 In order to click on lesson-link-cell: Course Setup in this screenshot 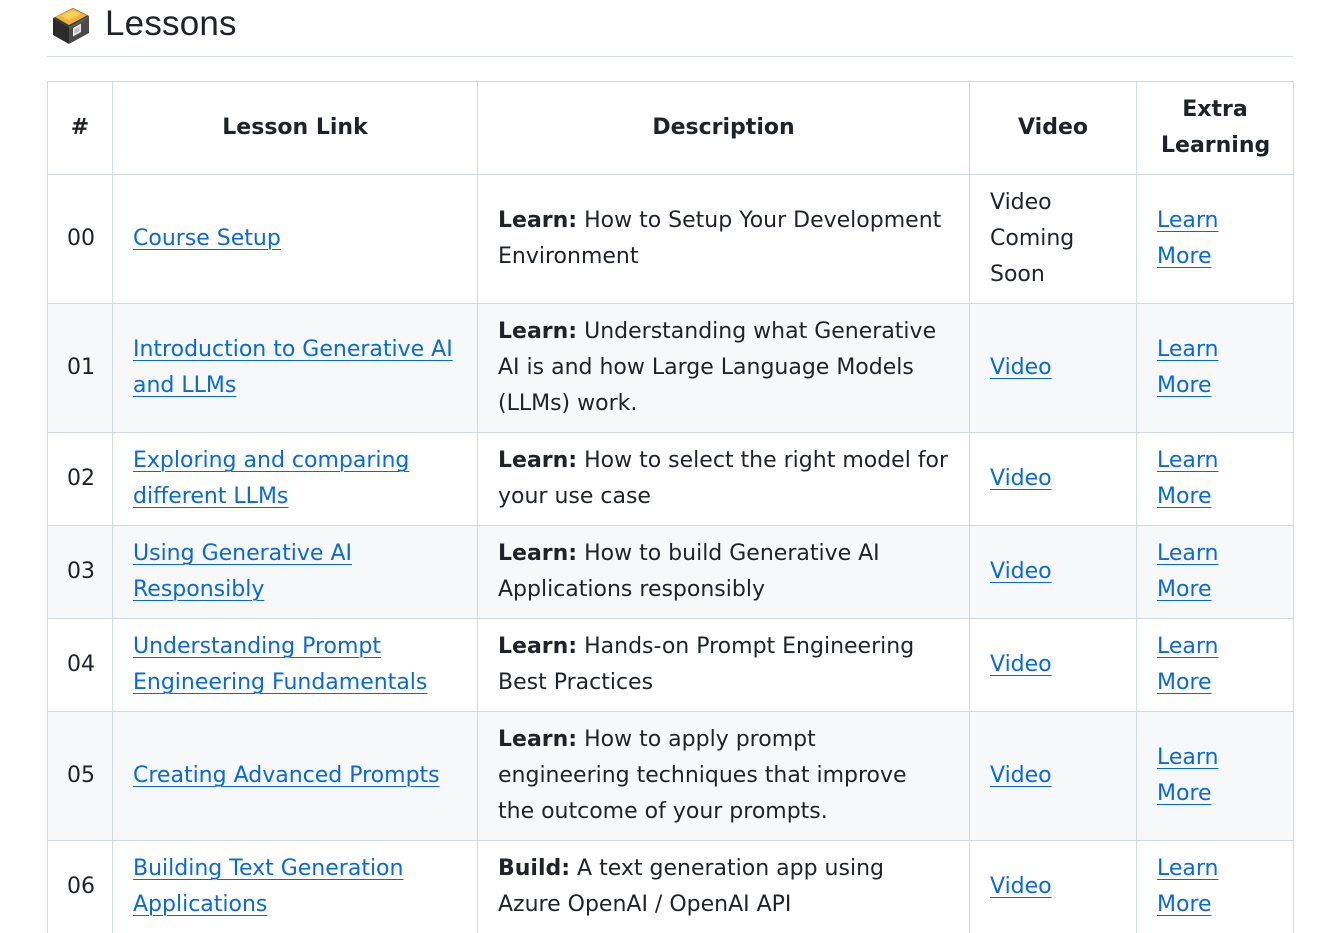, I will do `click(295, 239)`.